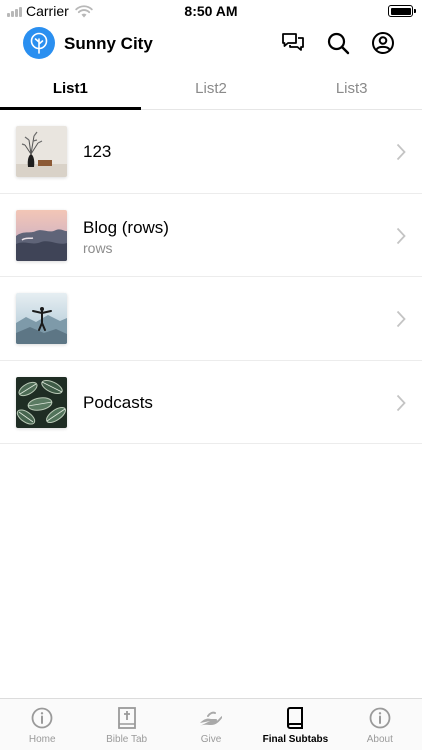  I want to click on tab-about: About, so click(380, 724).